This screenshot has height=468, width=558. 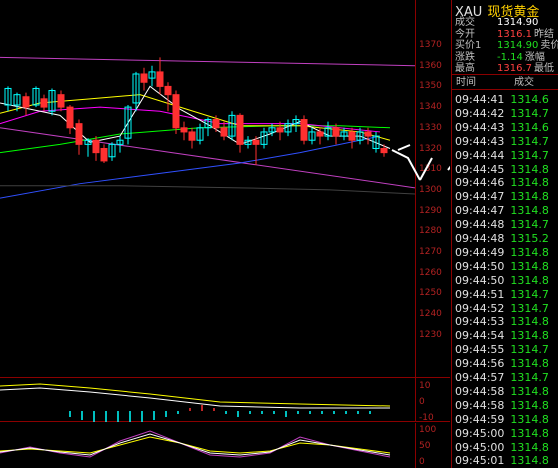 I want to click on trade-row: 09:44:57 1314.7, so click(x=502, y=377).